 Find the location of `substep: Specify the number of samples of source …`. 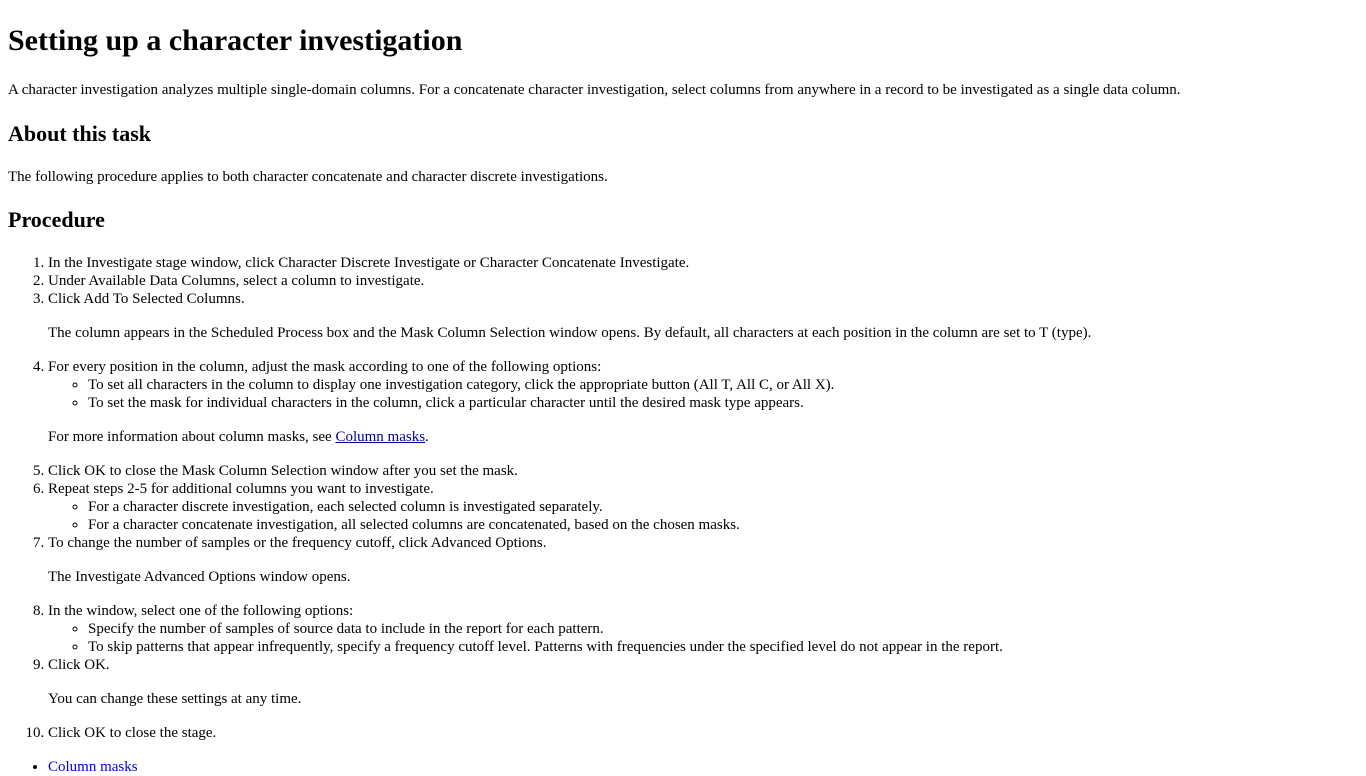

substep: Specify the number of samples of source … is located at coordinates (723, 629).